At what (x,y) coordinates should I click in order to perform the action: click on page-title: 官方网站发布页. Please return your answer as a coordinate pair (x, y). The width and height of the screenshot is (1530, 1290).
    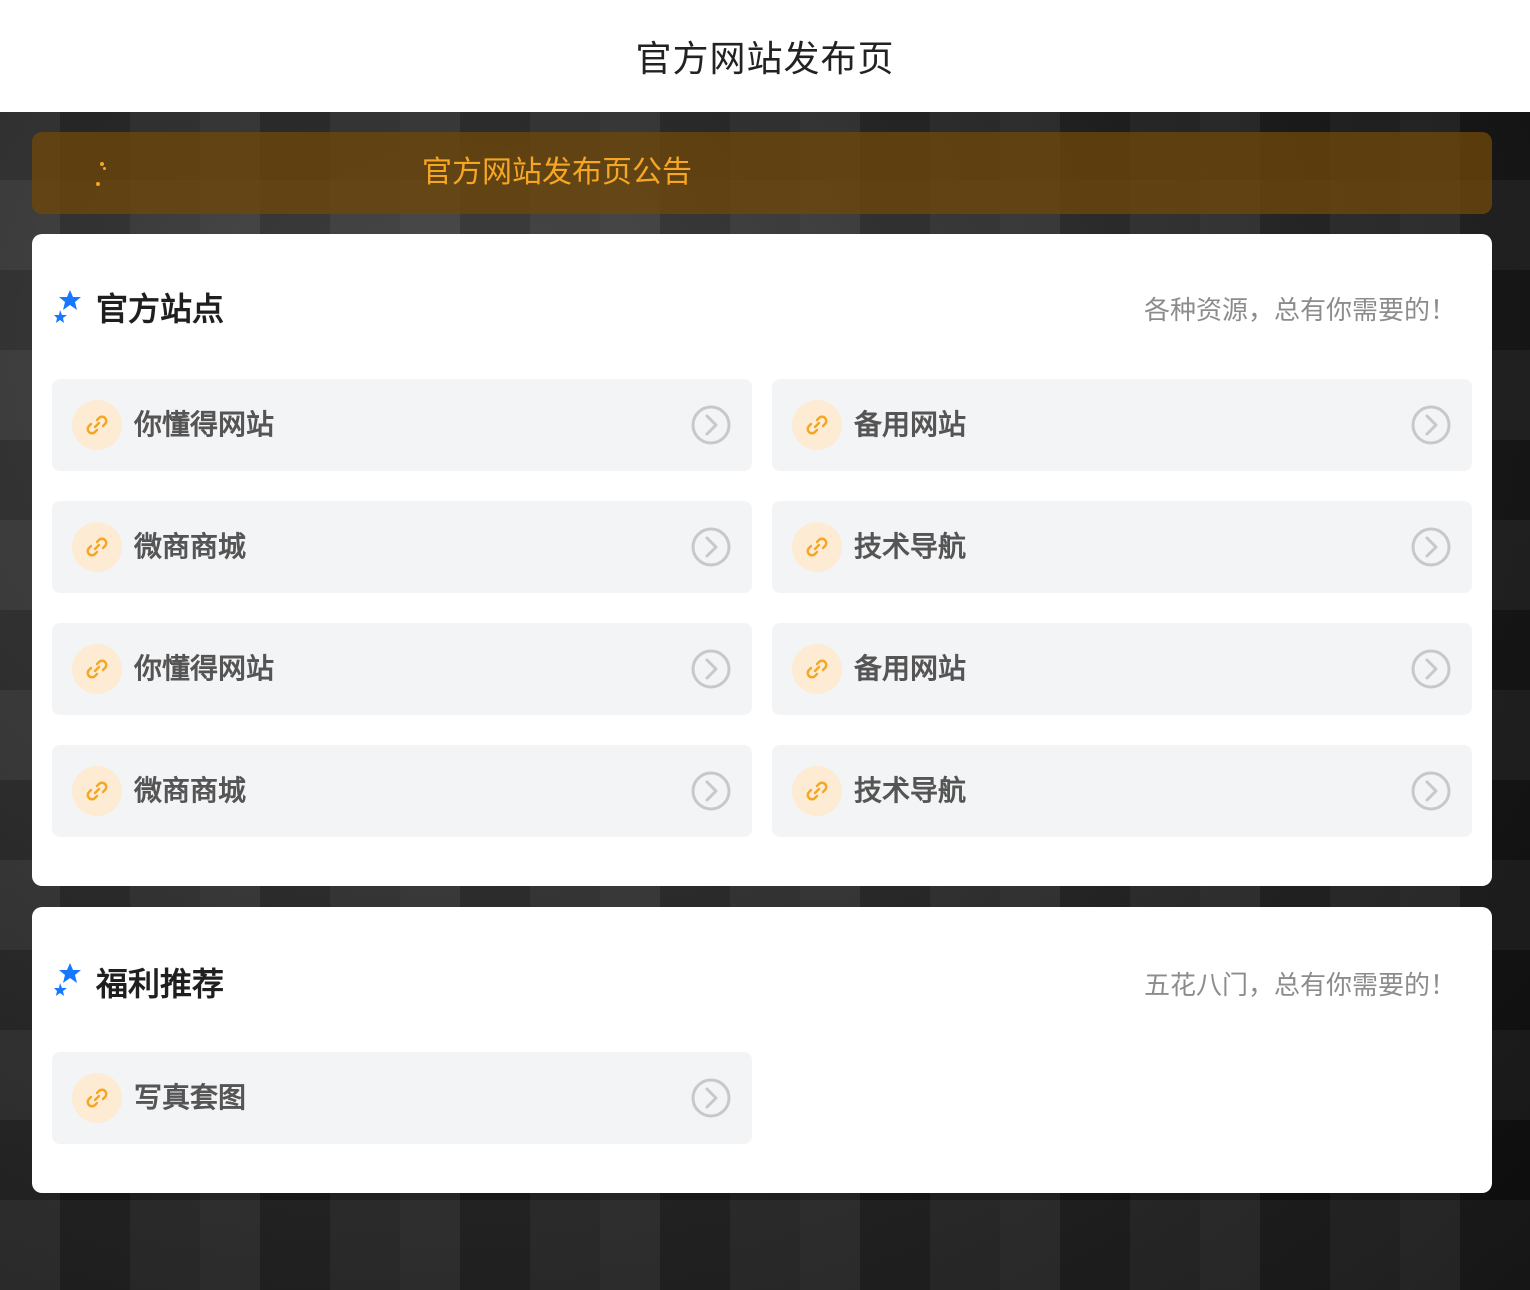
    Looking at the image, I should click on (765, 59).